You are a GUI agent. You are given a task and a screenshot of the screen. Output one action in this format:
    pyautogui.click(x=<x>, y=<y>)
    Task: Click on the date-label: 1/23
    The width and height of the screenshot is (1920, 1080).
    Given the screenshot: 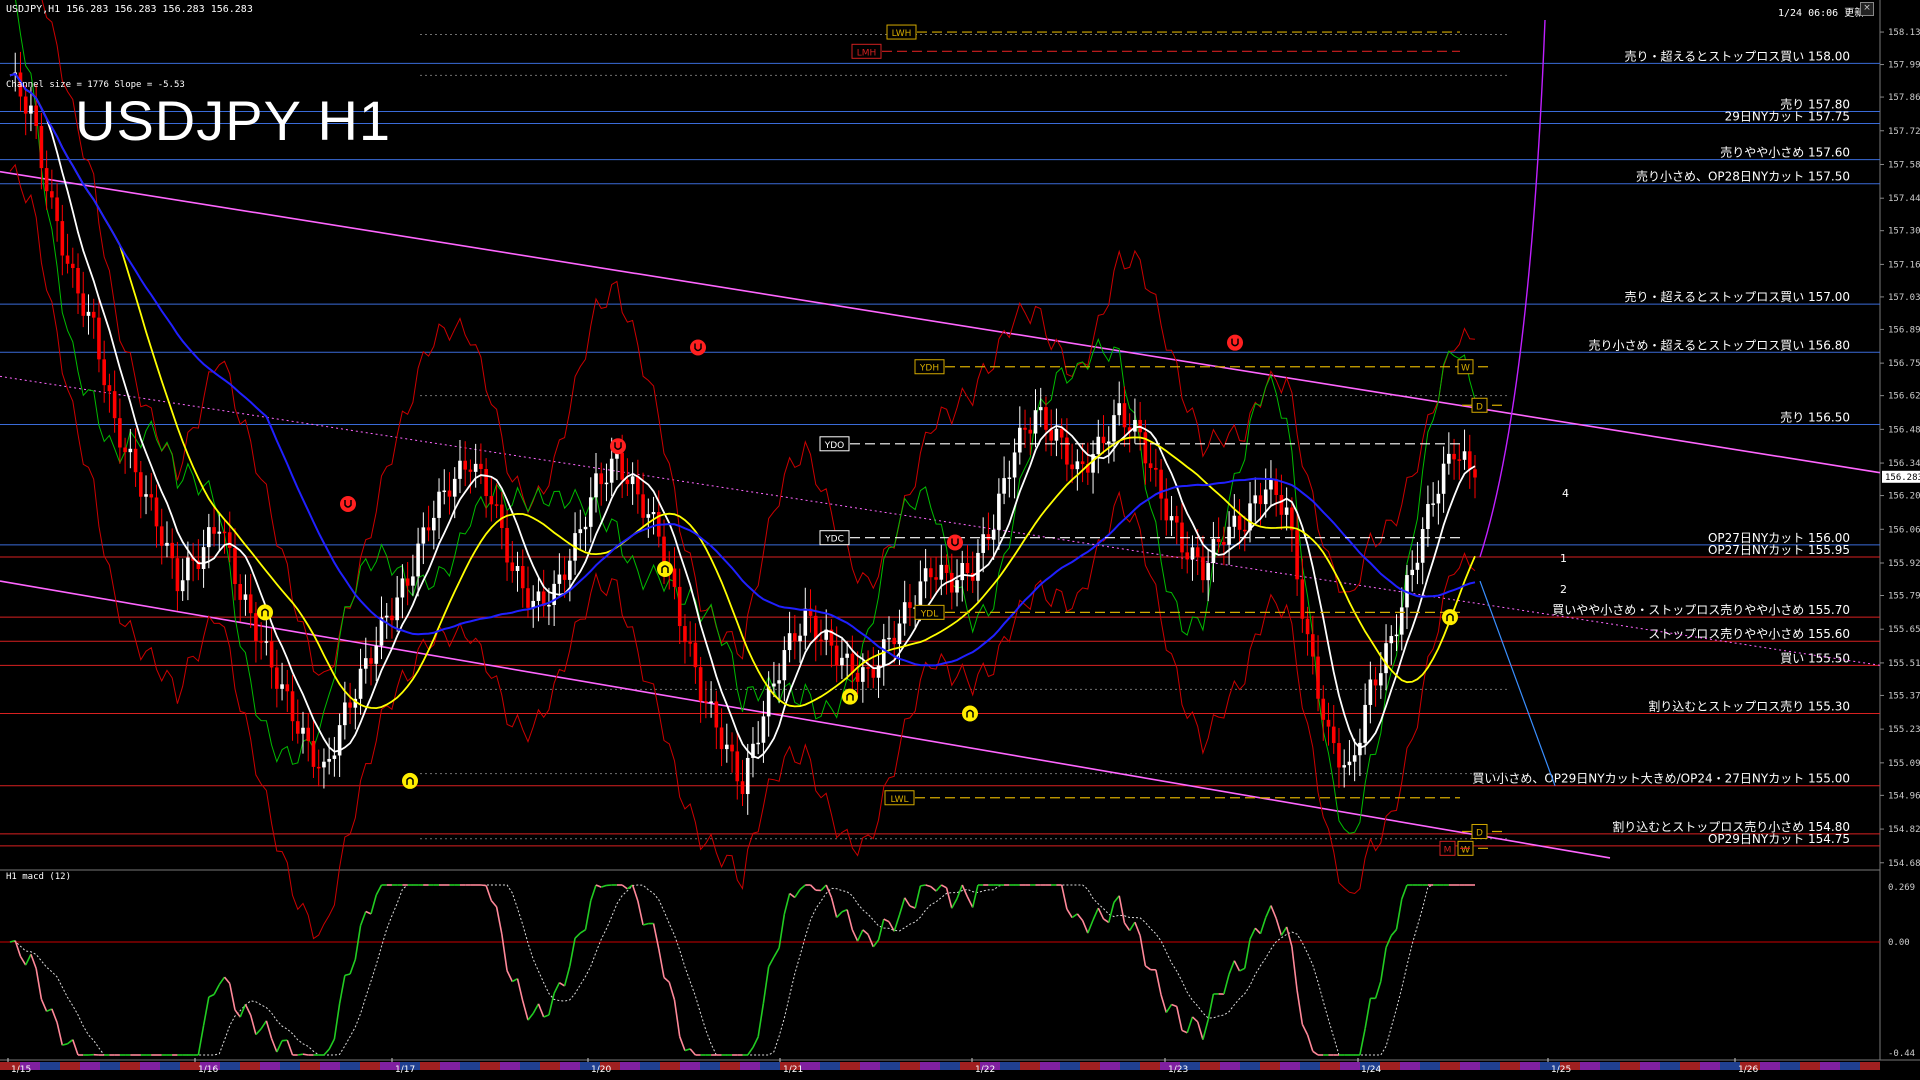 What is the action you would take?
    pyautogui.click(x=1178, y=1070)
    